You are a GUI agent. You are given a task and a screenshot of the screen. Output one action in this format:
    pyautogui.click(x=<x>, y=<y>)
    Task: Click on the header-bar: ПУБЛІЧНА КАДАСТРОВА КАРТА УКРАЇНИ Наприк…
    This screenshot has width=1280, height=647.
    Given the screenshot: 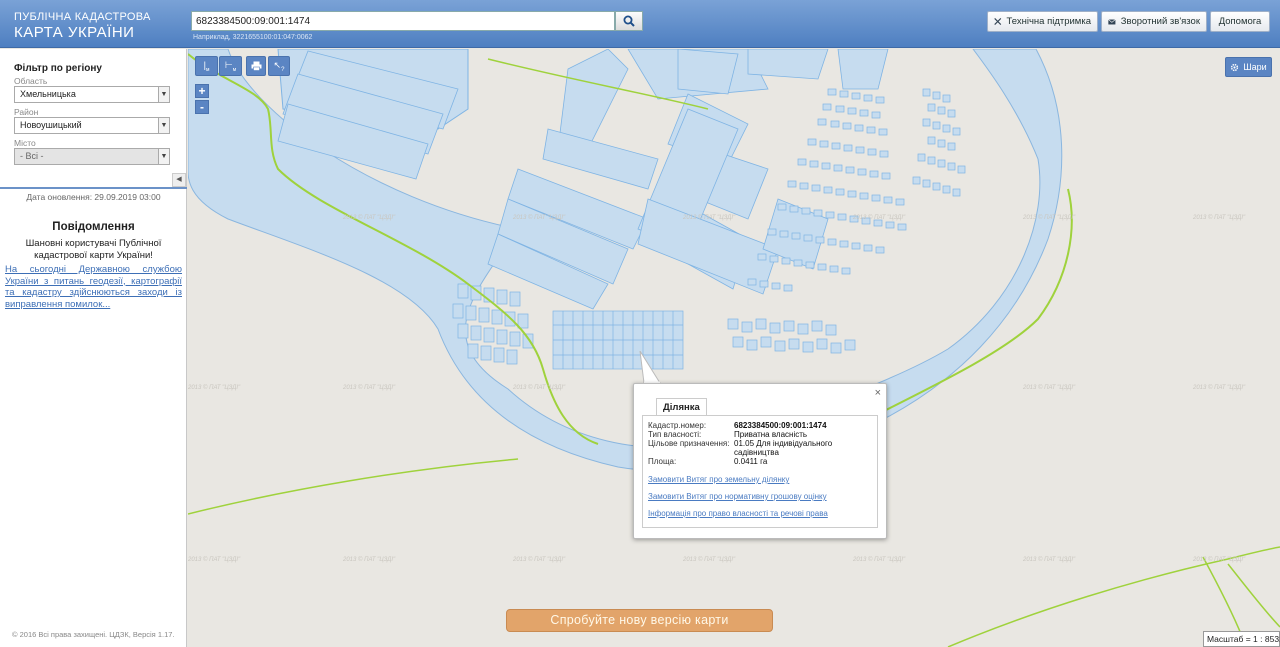 What is the action you would take?
    pyautogui.click(x=640, y=24)
    